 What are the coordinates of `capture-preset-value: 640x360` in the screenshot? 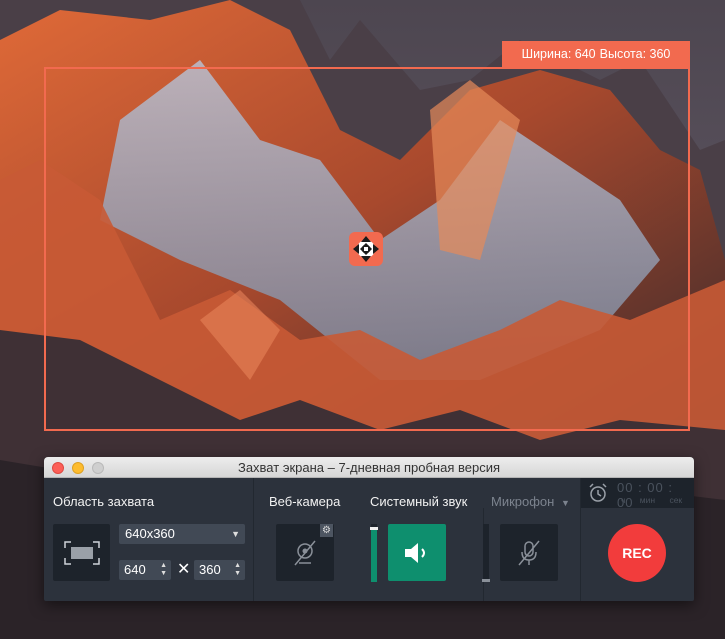 It's located at (150, 533).